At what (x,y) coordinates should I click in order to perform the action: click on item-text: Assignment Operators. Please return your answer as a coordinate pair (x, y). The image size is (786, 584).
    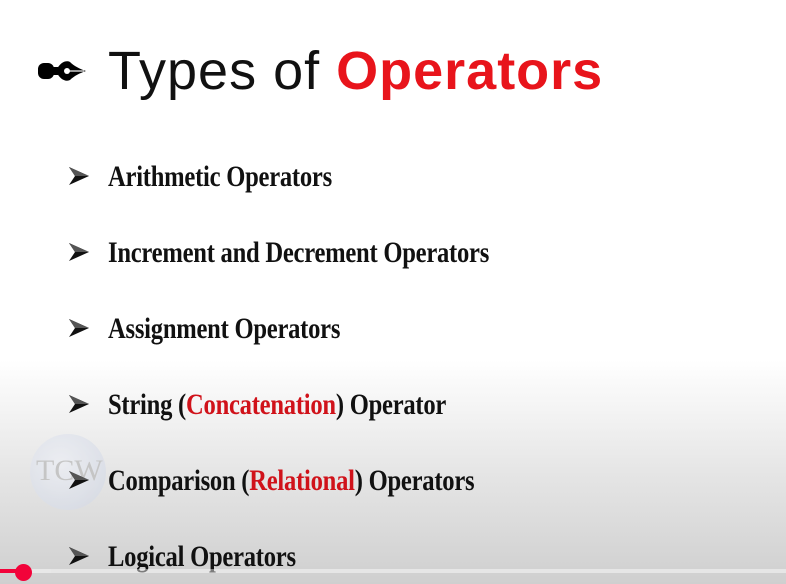
    Looking at the image, I should click on (224, 328).